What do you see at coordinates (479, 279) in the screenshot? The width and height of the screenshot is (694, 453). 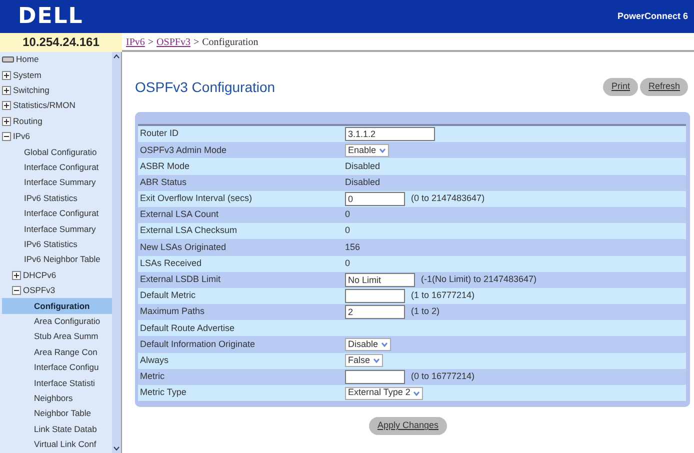 I see `range-hint: (-1(No Limit) to 2147483647)` at bounding box center [479, 279].